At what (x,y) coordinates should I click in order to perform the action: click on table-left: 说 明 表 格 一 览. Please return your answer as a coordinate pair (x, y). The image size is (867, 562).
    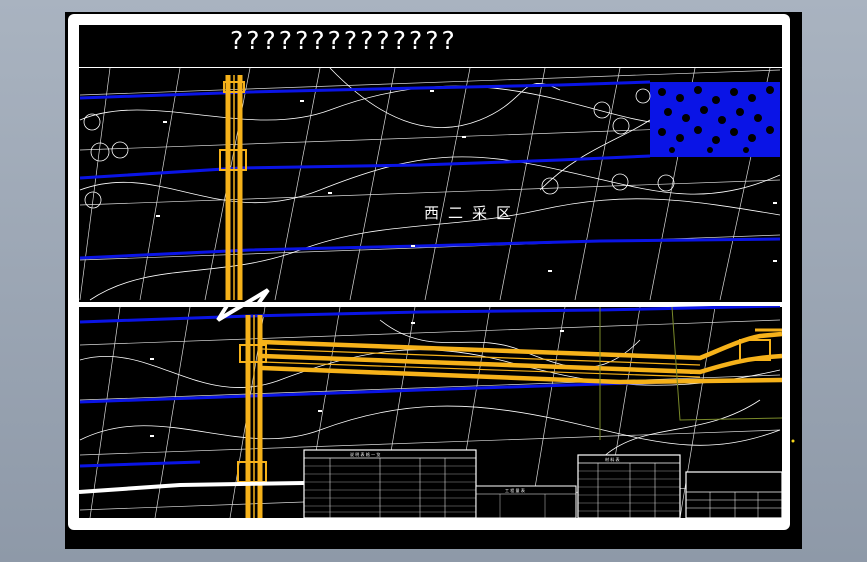
    Looking at the image, I should click on (390, 484).